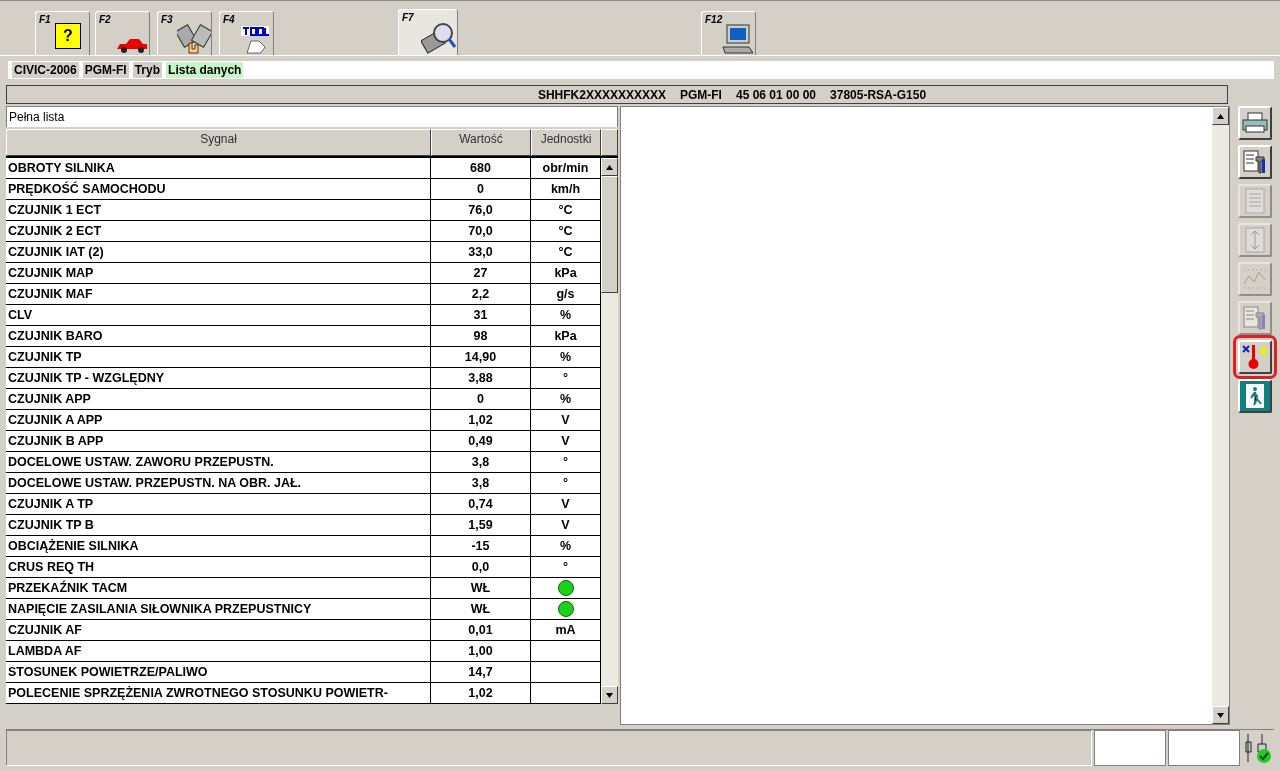 This screenshot has width=1280, height=771. What do you see at coordinates (1255, 279) in the screenshot?
I see `graph-icon` at bounding box center [1255, 279].